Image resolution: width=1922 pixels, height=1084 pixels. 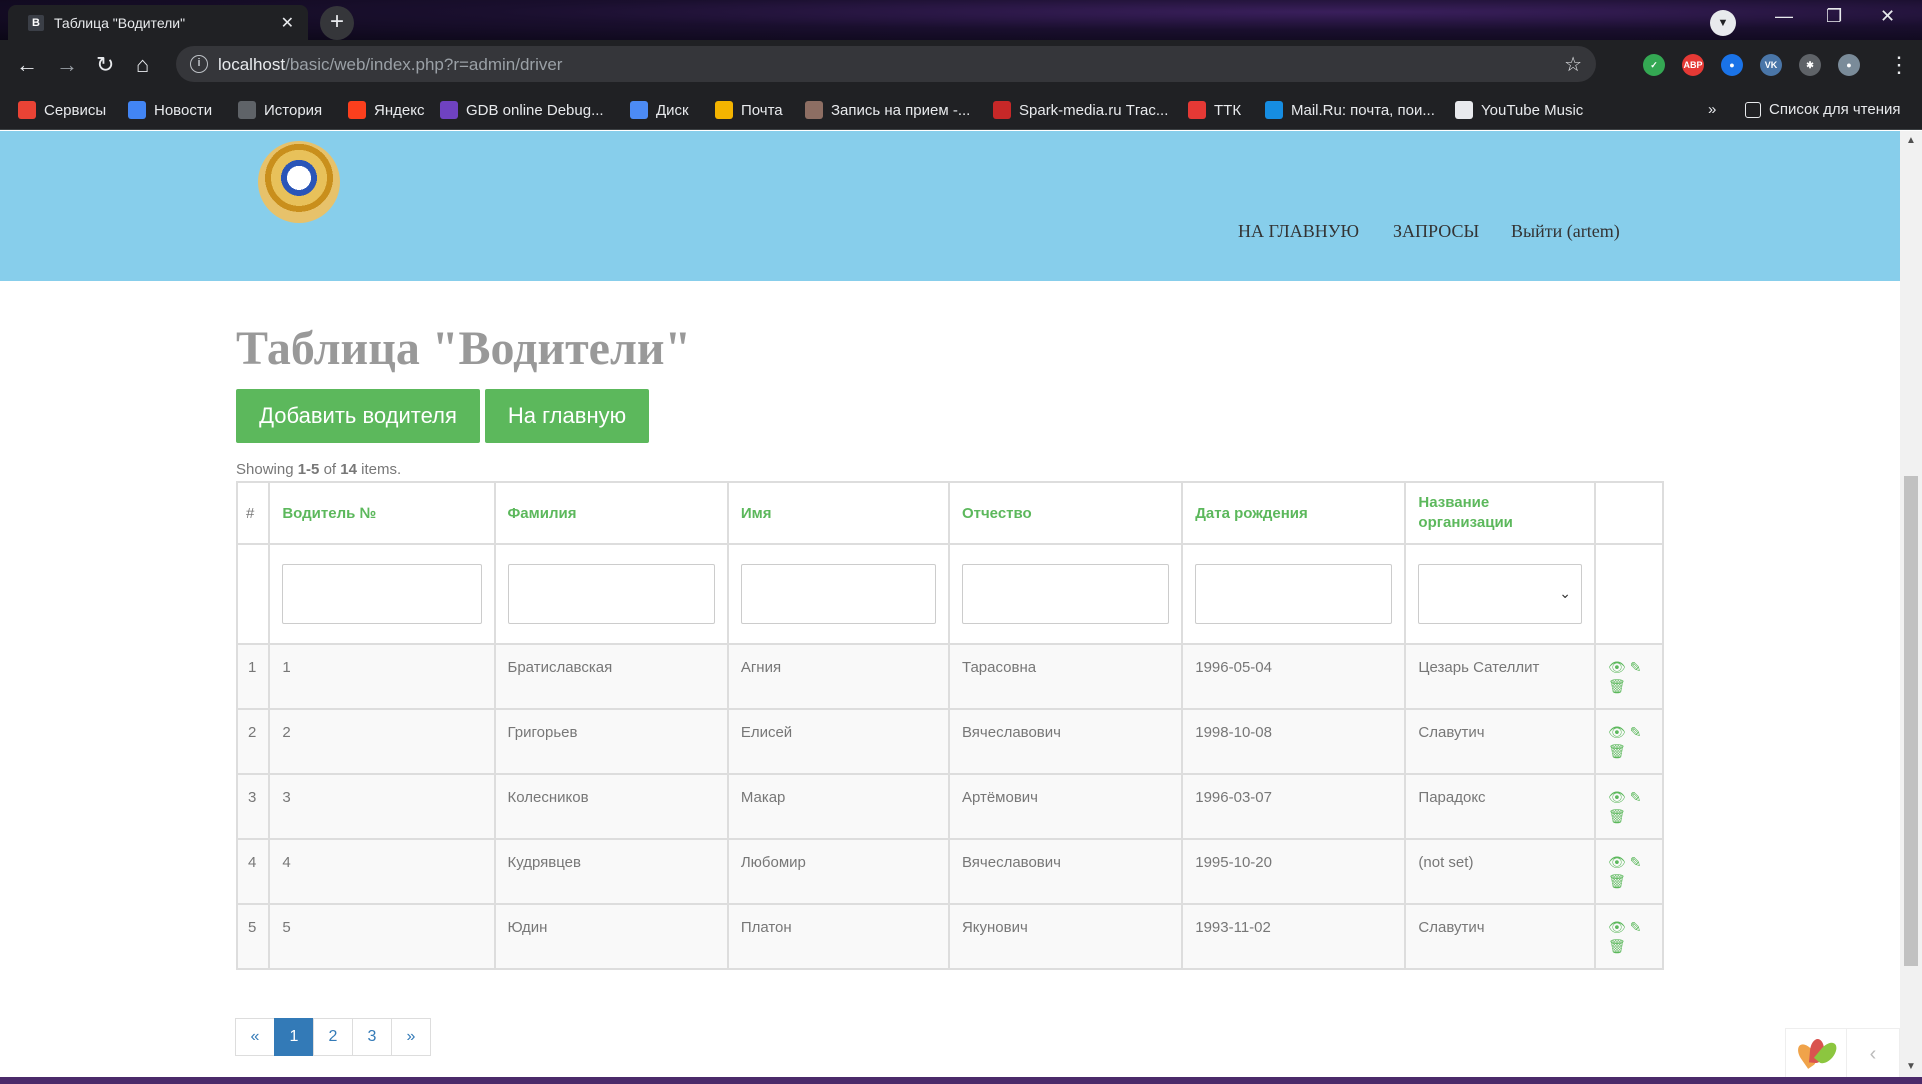 I want to click on cell-first-name: Любомир, so click(x=838, y=871).